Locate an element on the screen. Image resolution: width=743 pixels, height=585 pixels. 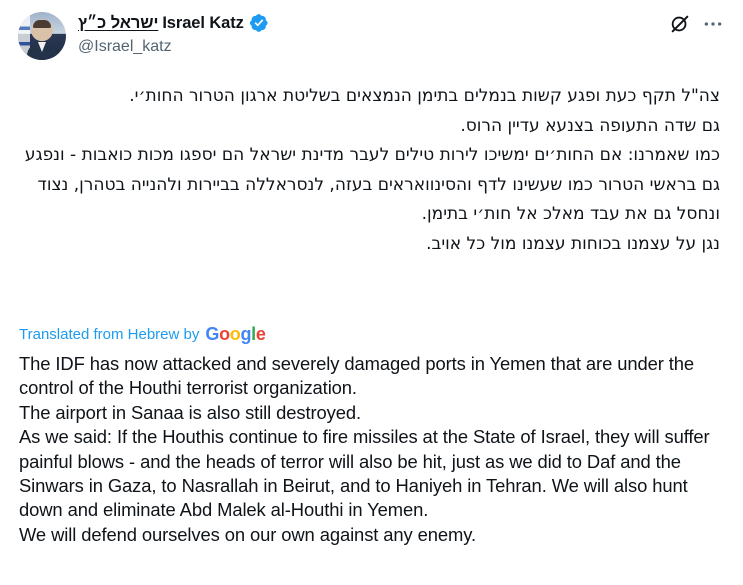
translation-label: Translated from Hebrew by is located at coordinates (109, 334).